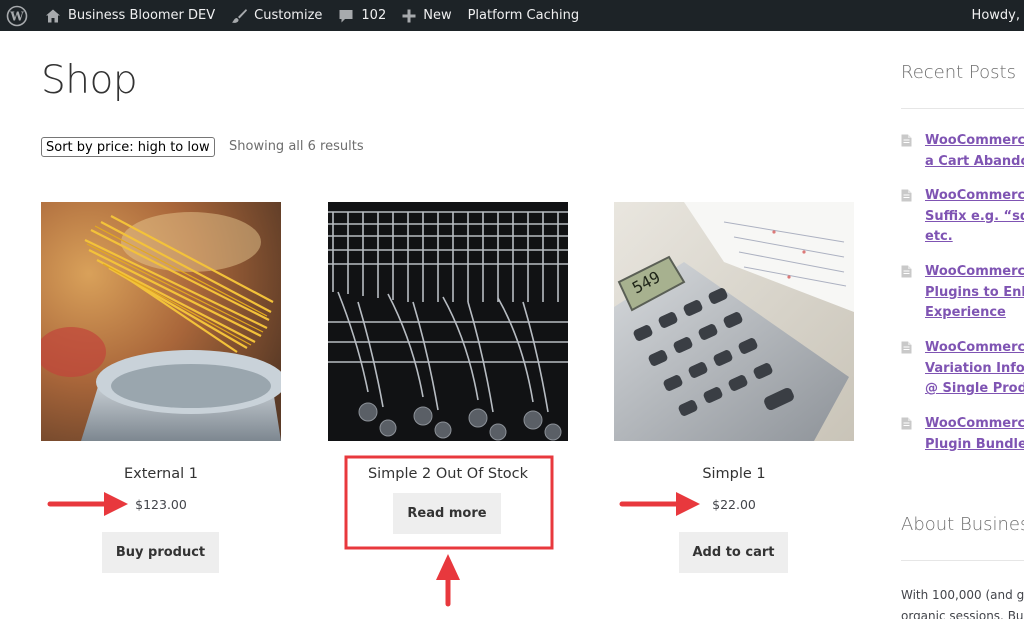 This screenshot has width=1024, height=619. I want to click on platform-caching-menu: Platform Caching, so click(524, 15).